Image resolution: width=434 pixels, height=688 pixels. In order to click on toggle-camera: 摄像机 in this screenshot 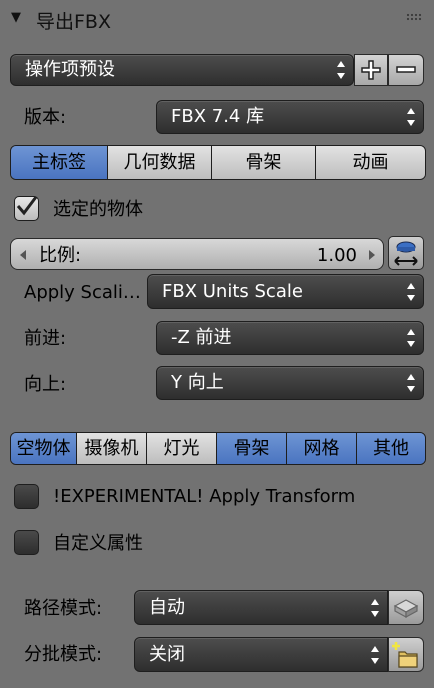, I will do `click(112, 448)`.